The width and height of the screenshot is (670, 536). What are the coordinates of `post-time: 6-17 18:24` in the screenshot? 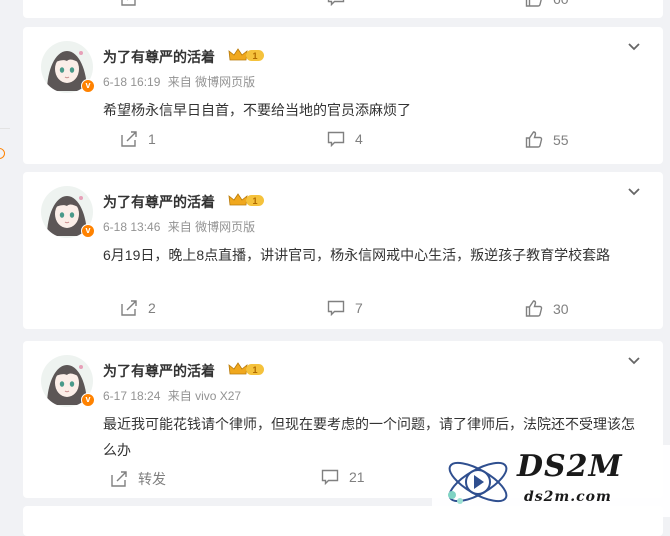 It's located at (131, 396).